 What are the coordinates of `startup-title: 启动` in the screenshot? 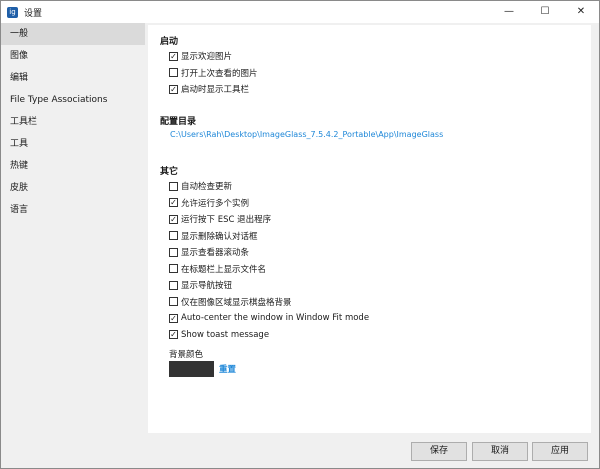 It's located at (169, 42).